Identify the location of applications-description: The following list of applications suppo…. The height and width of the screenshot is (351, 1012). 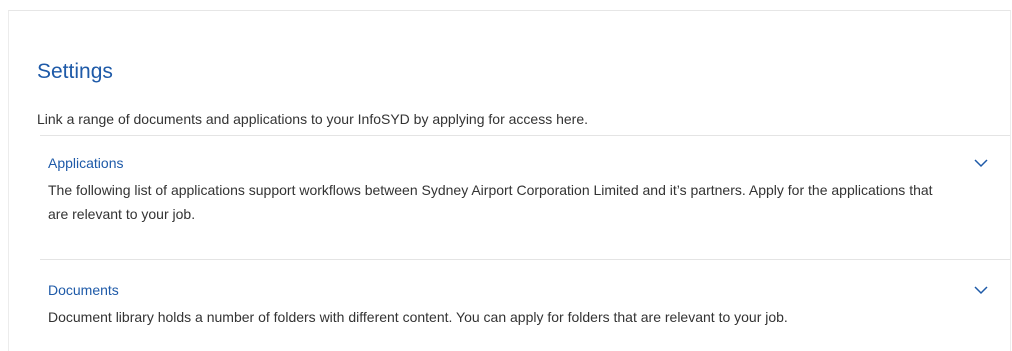
(490, 202).